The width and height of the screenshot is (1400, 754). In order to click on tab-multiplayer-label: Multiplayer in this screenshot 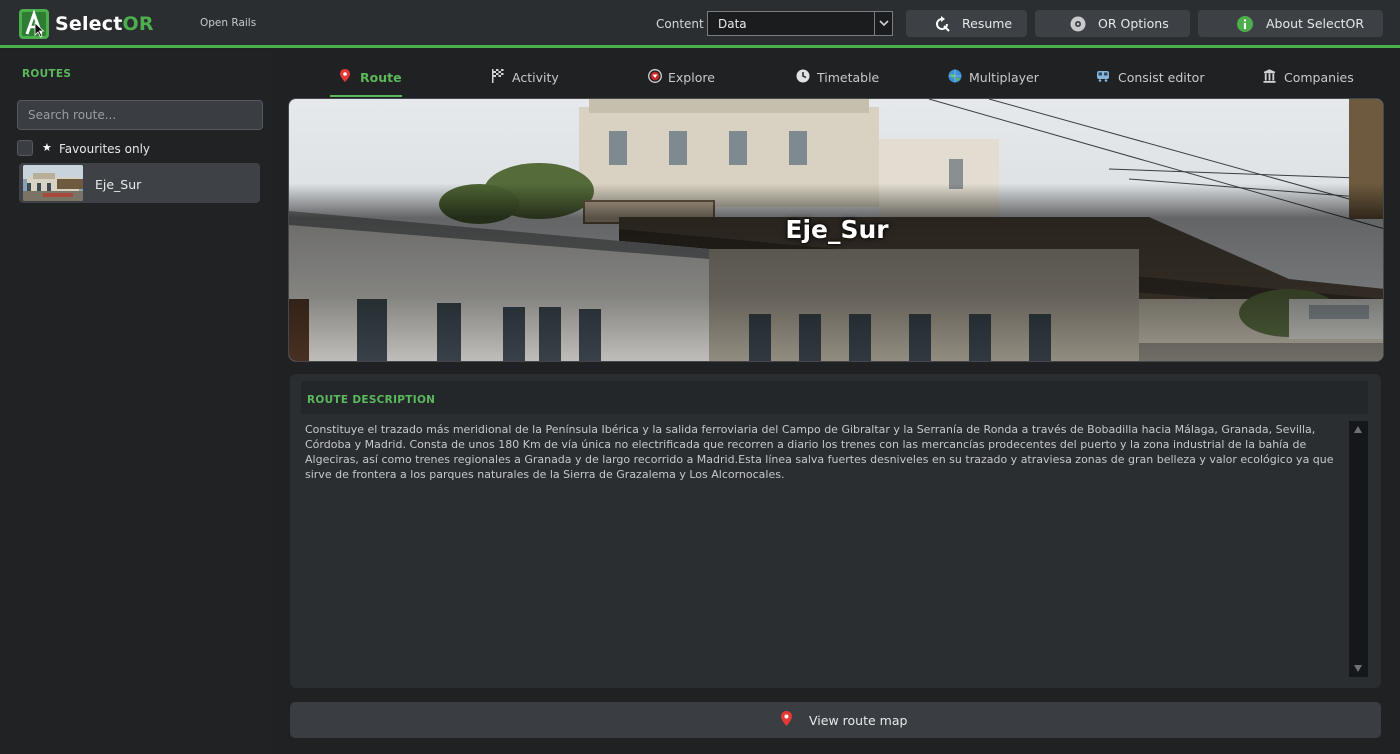, I will do `click(1004, 77)`.